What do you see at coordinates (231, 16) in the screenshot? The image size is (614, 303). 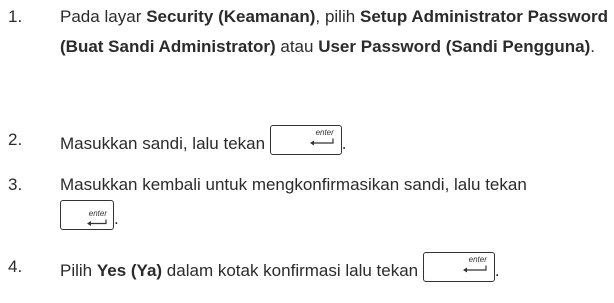 I see `bold-term: Security (Keamanan)` at bounding box center [231, 16].